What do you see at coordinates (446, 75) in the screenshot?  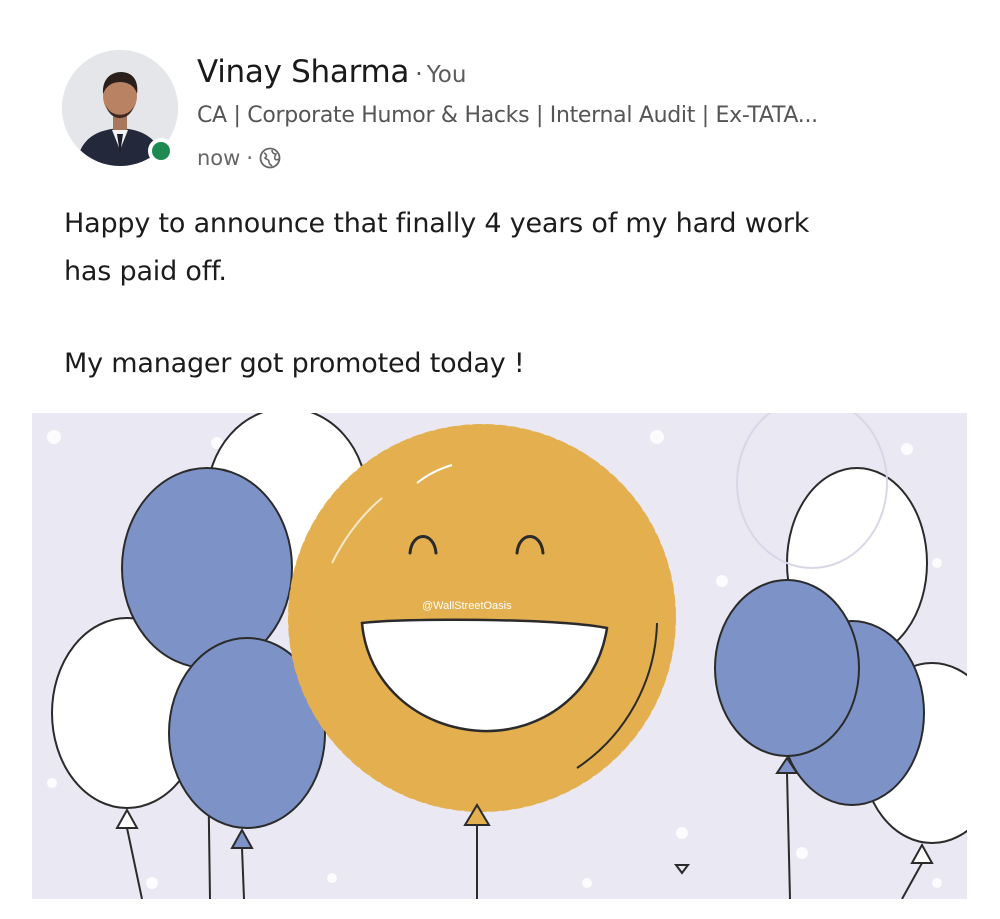 I see `author-relation: You` at bounding box center [446, 75].